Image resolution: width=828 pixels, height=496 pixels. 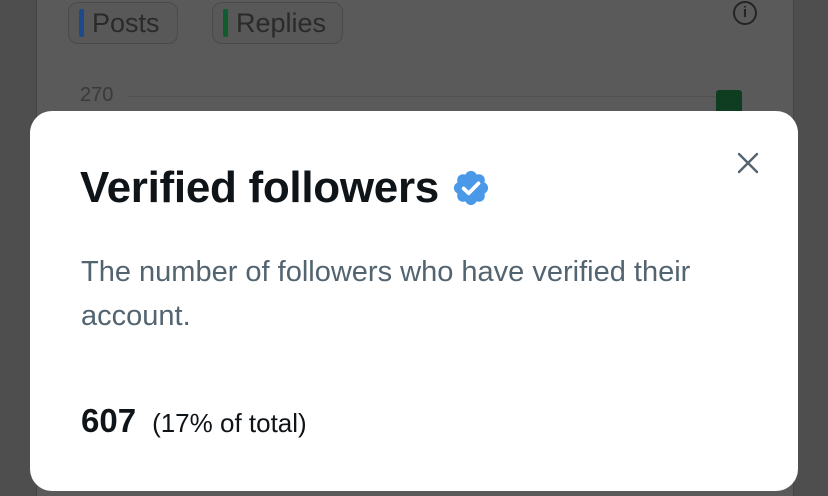 I want to click on stat-percent: (17% of total), so click(x=229, y=423).